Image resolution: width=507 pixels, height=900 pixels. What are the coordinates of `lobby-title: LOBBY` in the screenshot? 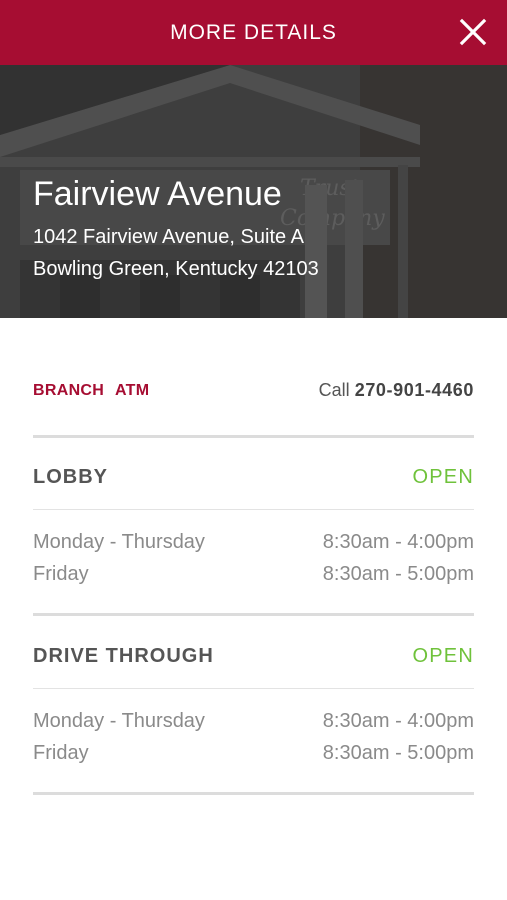 It's located at (70, 477).